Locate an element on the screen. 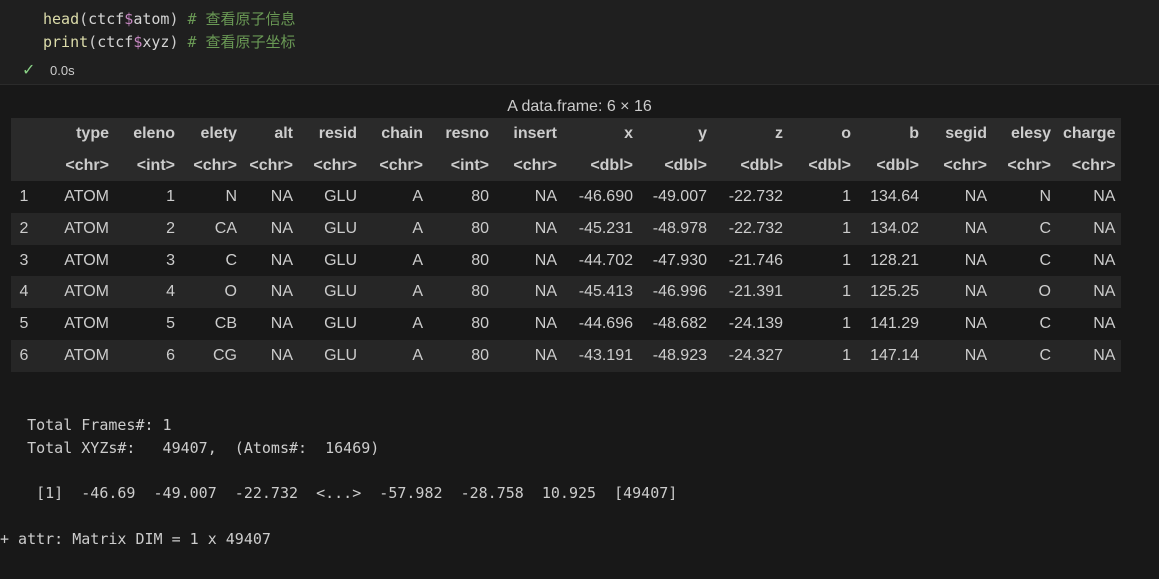 Image resolution: width=1159 pixels, height=579 pixels. column-header: o is located at coordinates (846, 133).